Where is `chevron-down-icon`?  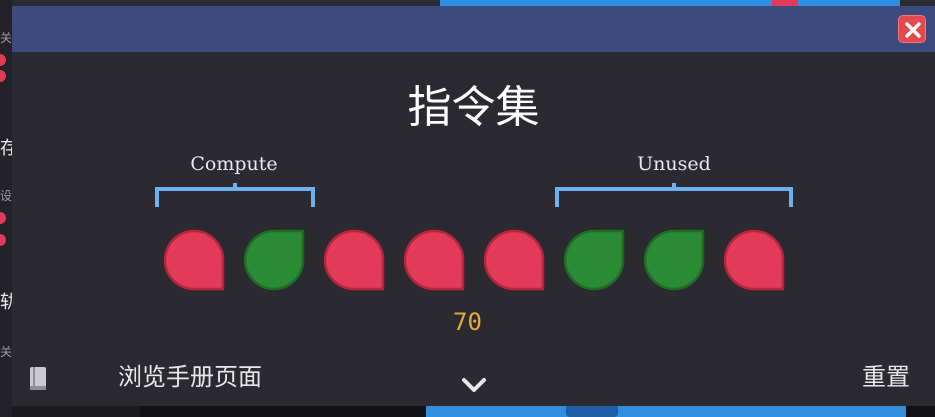
chevron-down-icon is located at coordinates (474, 385).